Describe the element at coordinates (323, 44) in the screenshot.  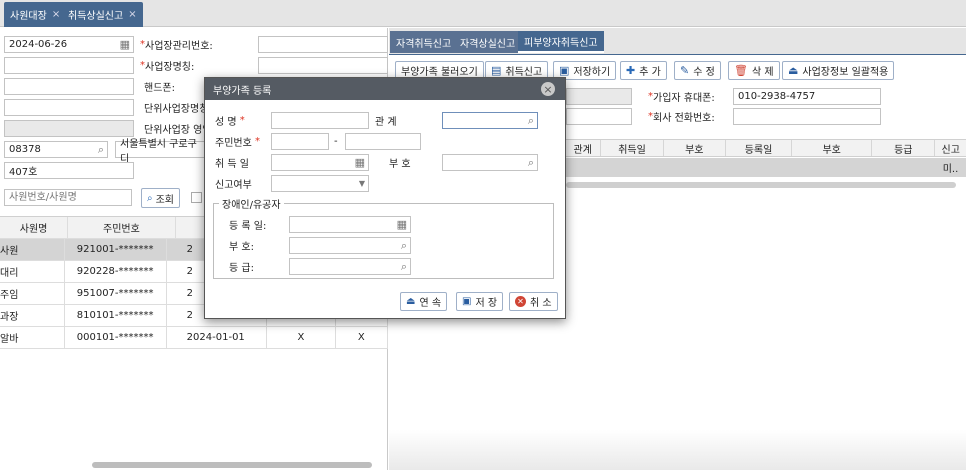
I see `biz-mgmt-no-input` at that location.